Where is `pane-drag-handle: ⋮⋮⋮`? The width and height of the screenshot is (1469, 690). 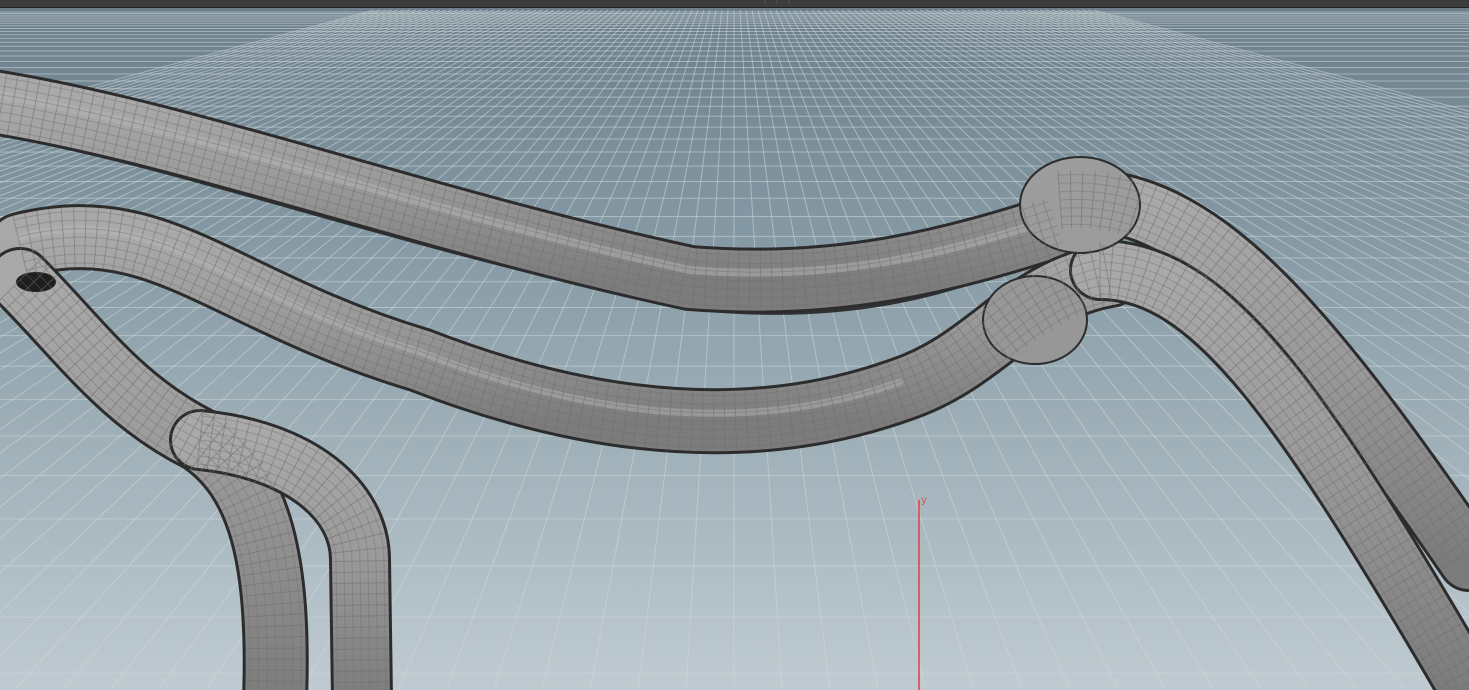
pane-drag-handle: ⋮⋮⋮ is located at coordinates (797, 2).